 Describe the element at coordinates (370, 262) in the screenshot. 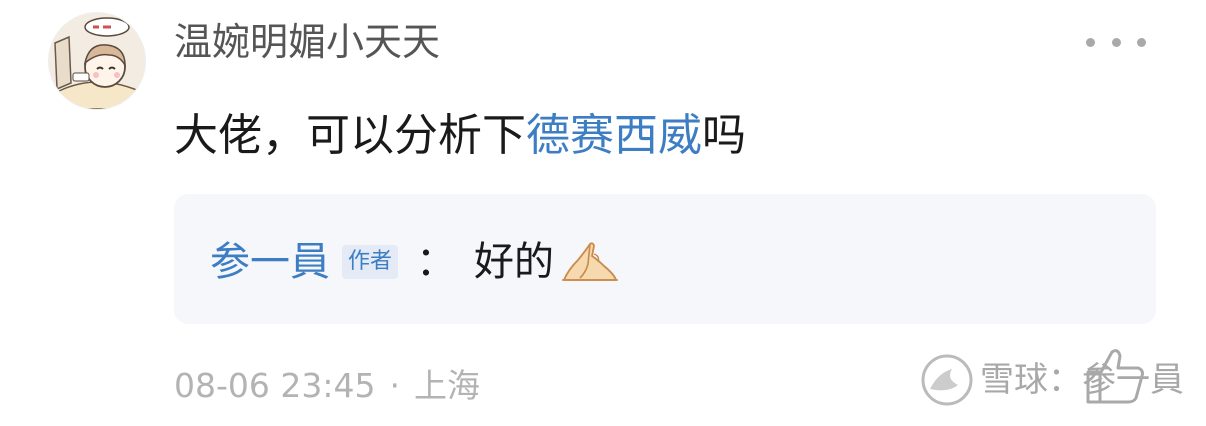

I see `author-badge: 作者` at that location.